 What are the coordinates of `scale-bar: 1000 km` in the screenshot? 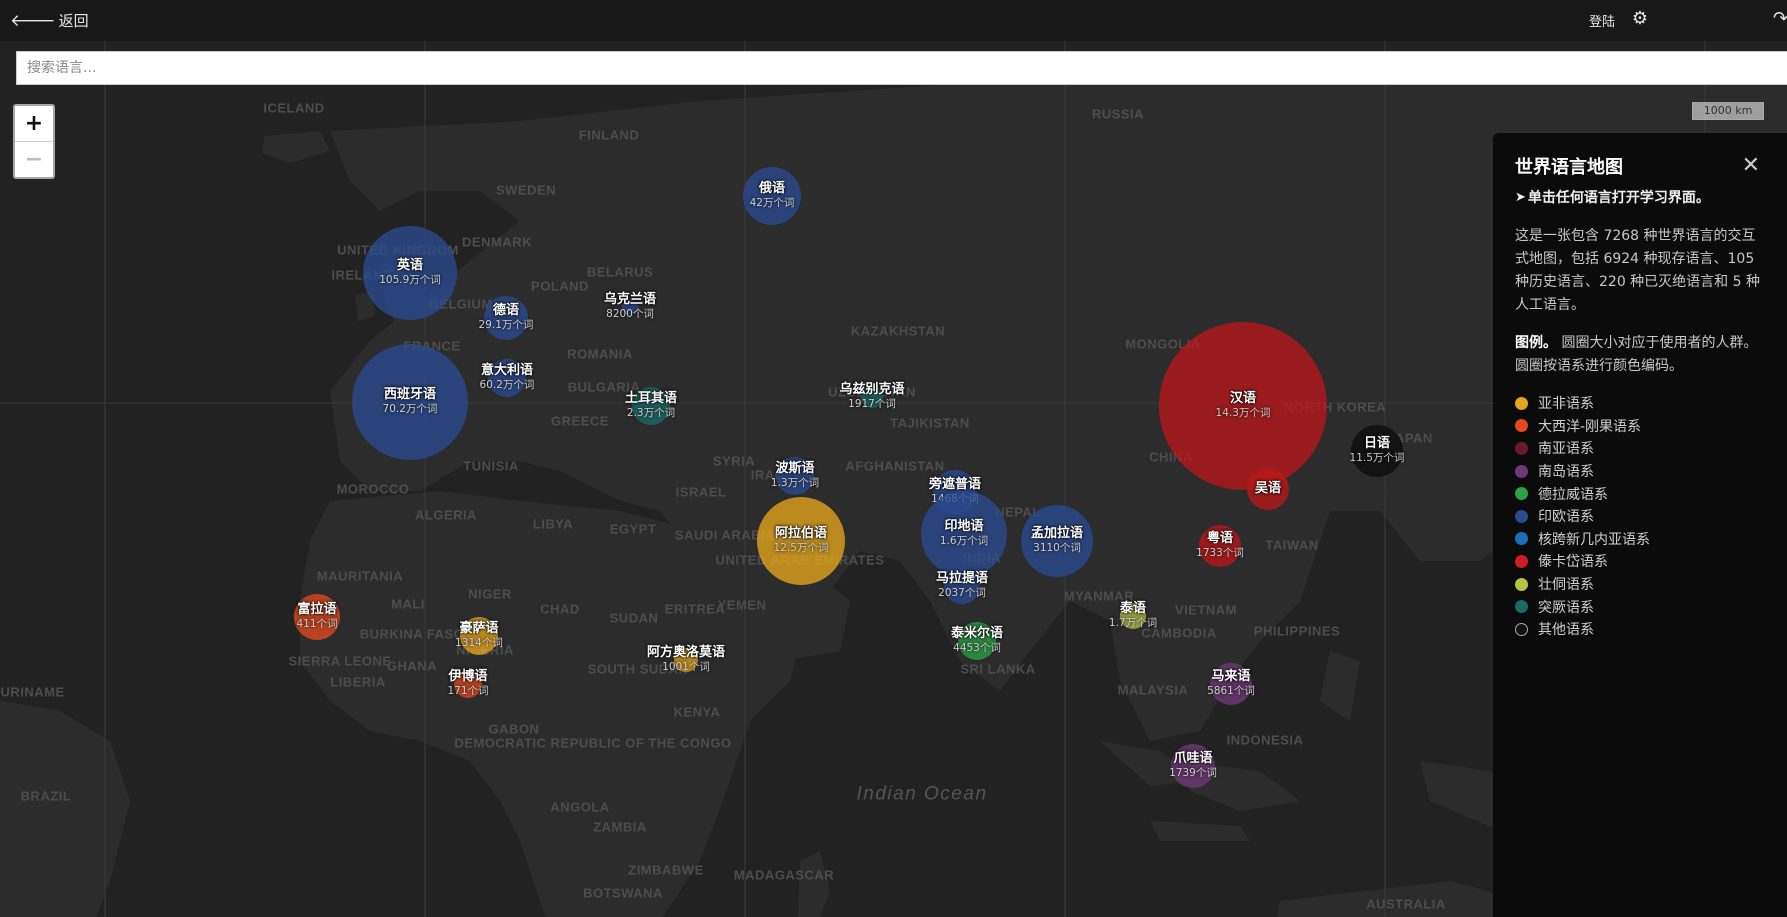 It's located at (1728, 111).